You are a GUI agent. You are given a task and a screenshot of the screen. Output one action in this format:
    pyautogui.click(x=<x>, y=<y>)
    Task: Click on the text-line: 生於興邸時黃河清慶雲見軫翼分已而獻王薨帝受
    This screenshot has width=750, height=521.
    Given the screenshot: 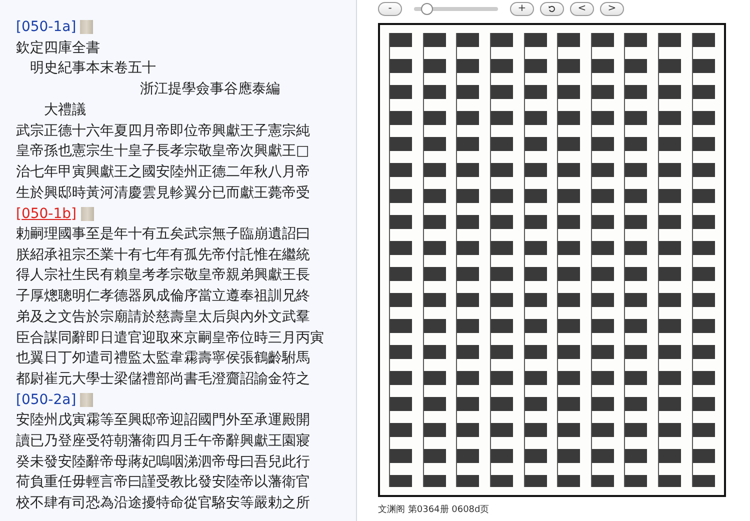 What is the action you would take?
    pyautogui.click(x=163, y=193)
    